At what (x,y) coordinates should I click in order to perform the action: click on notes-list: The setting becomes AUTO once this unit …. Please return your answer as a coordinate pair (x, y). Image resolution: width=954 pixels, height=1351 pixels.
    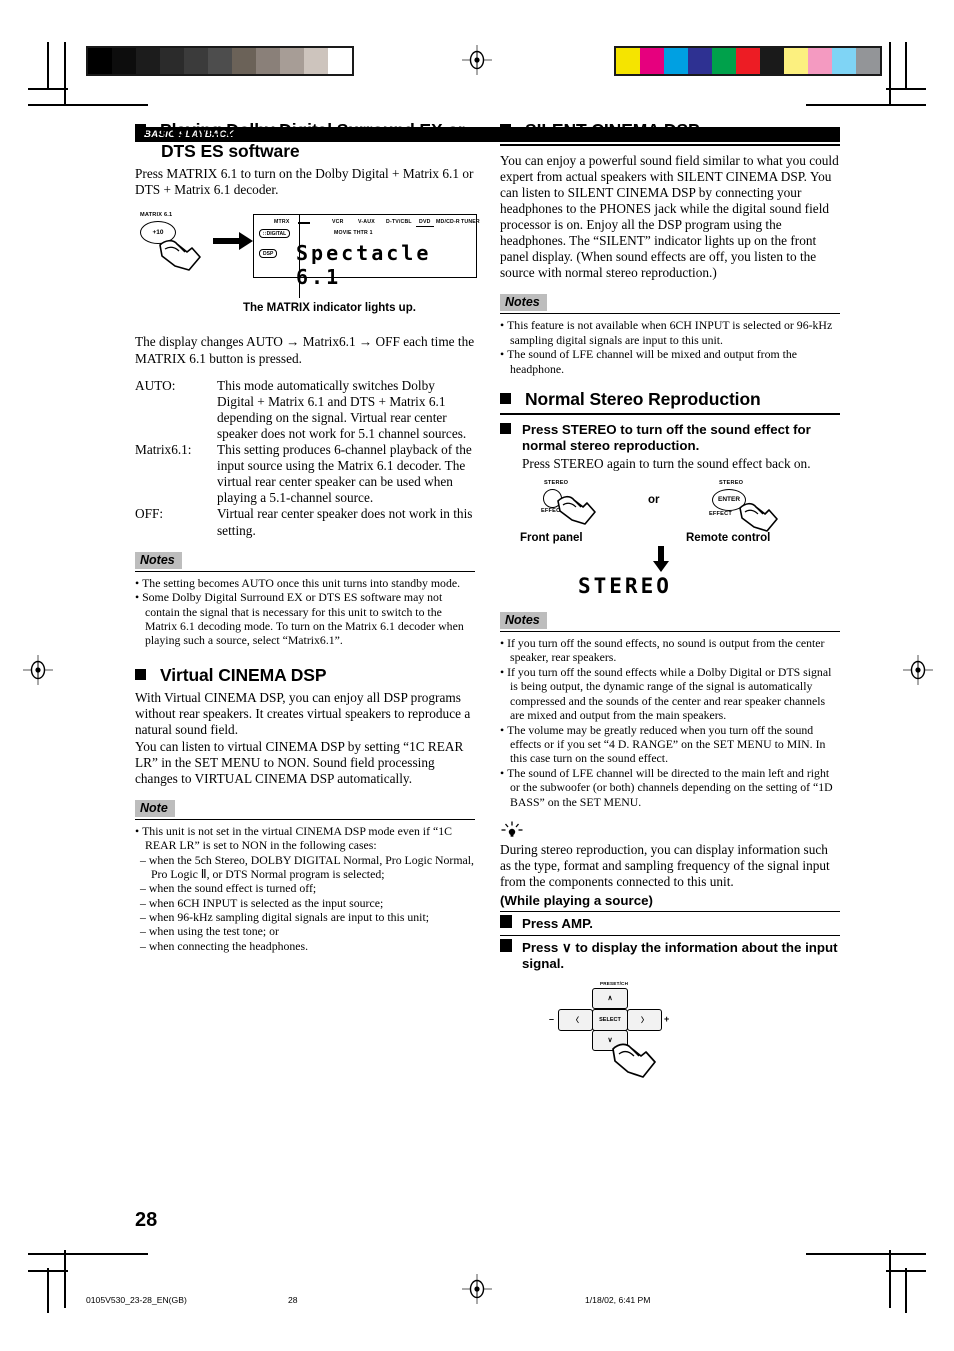
    Looking at the image, I should click on (305, 612).